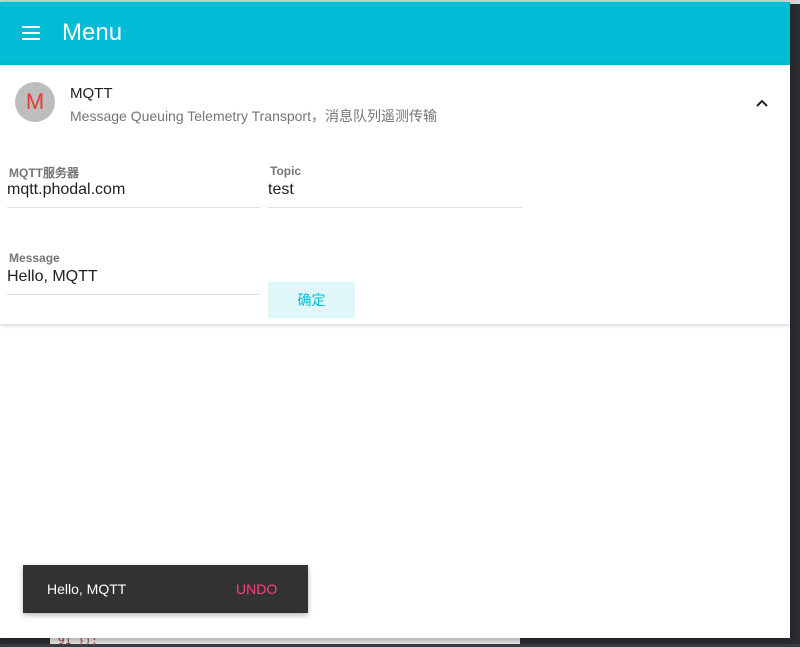  I want to click on snackbar-message: Hello, MQTT, so click(87, 589).